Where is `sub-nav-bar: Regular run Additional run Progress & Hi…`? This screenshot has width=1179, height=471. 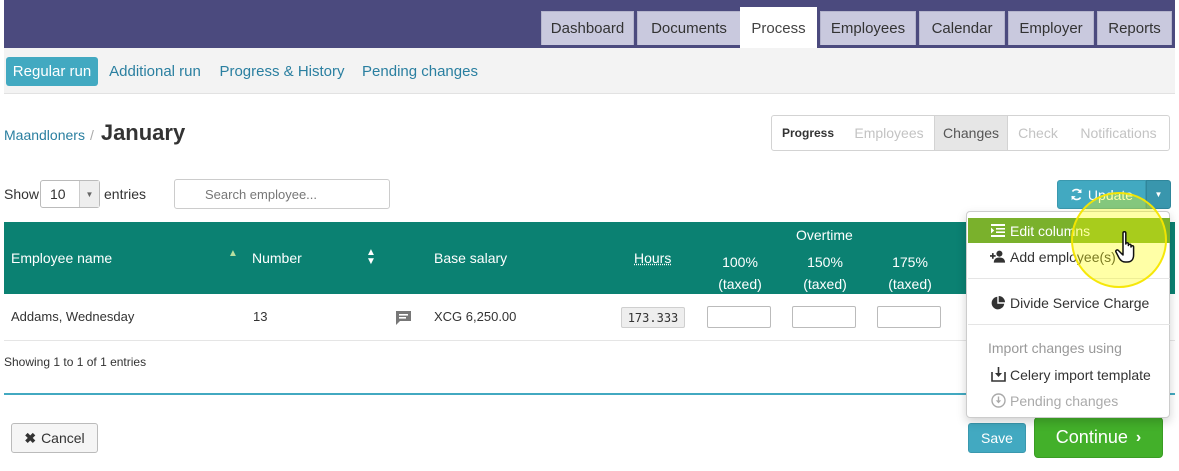
sub-nav-bar: Regular run Additional run Progress & Hi… is located at coordinates (589, 71).